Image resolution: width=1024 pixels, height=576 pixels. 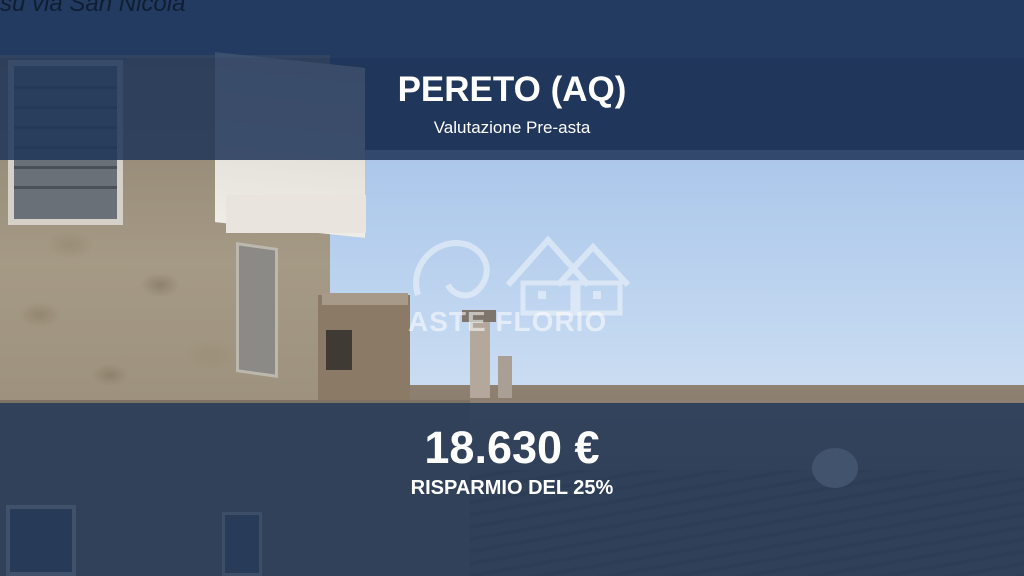 What do you see at coordinates (512, 447) in the screenshot?
I see `price-value: 18.630 €` at bounding box center [512, 447].